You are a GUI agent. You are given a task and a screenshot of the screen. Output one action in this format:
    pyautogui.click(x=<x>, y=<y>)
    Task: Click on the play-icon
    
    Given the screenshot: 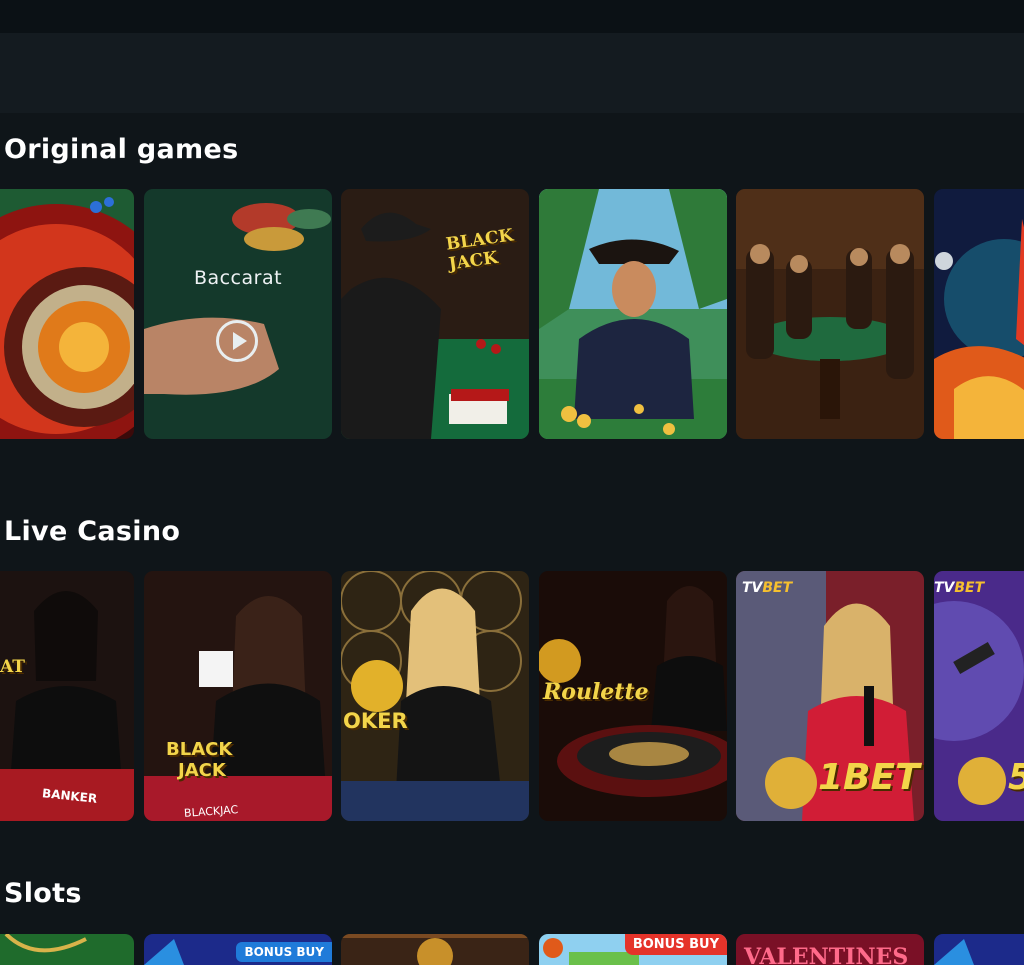 What is the action you would take?
    pyautogui.click(x=237, y=341)
    